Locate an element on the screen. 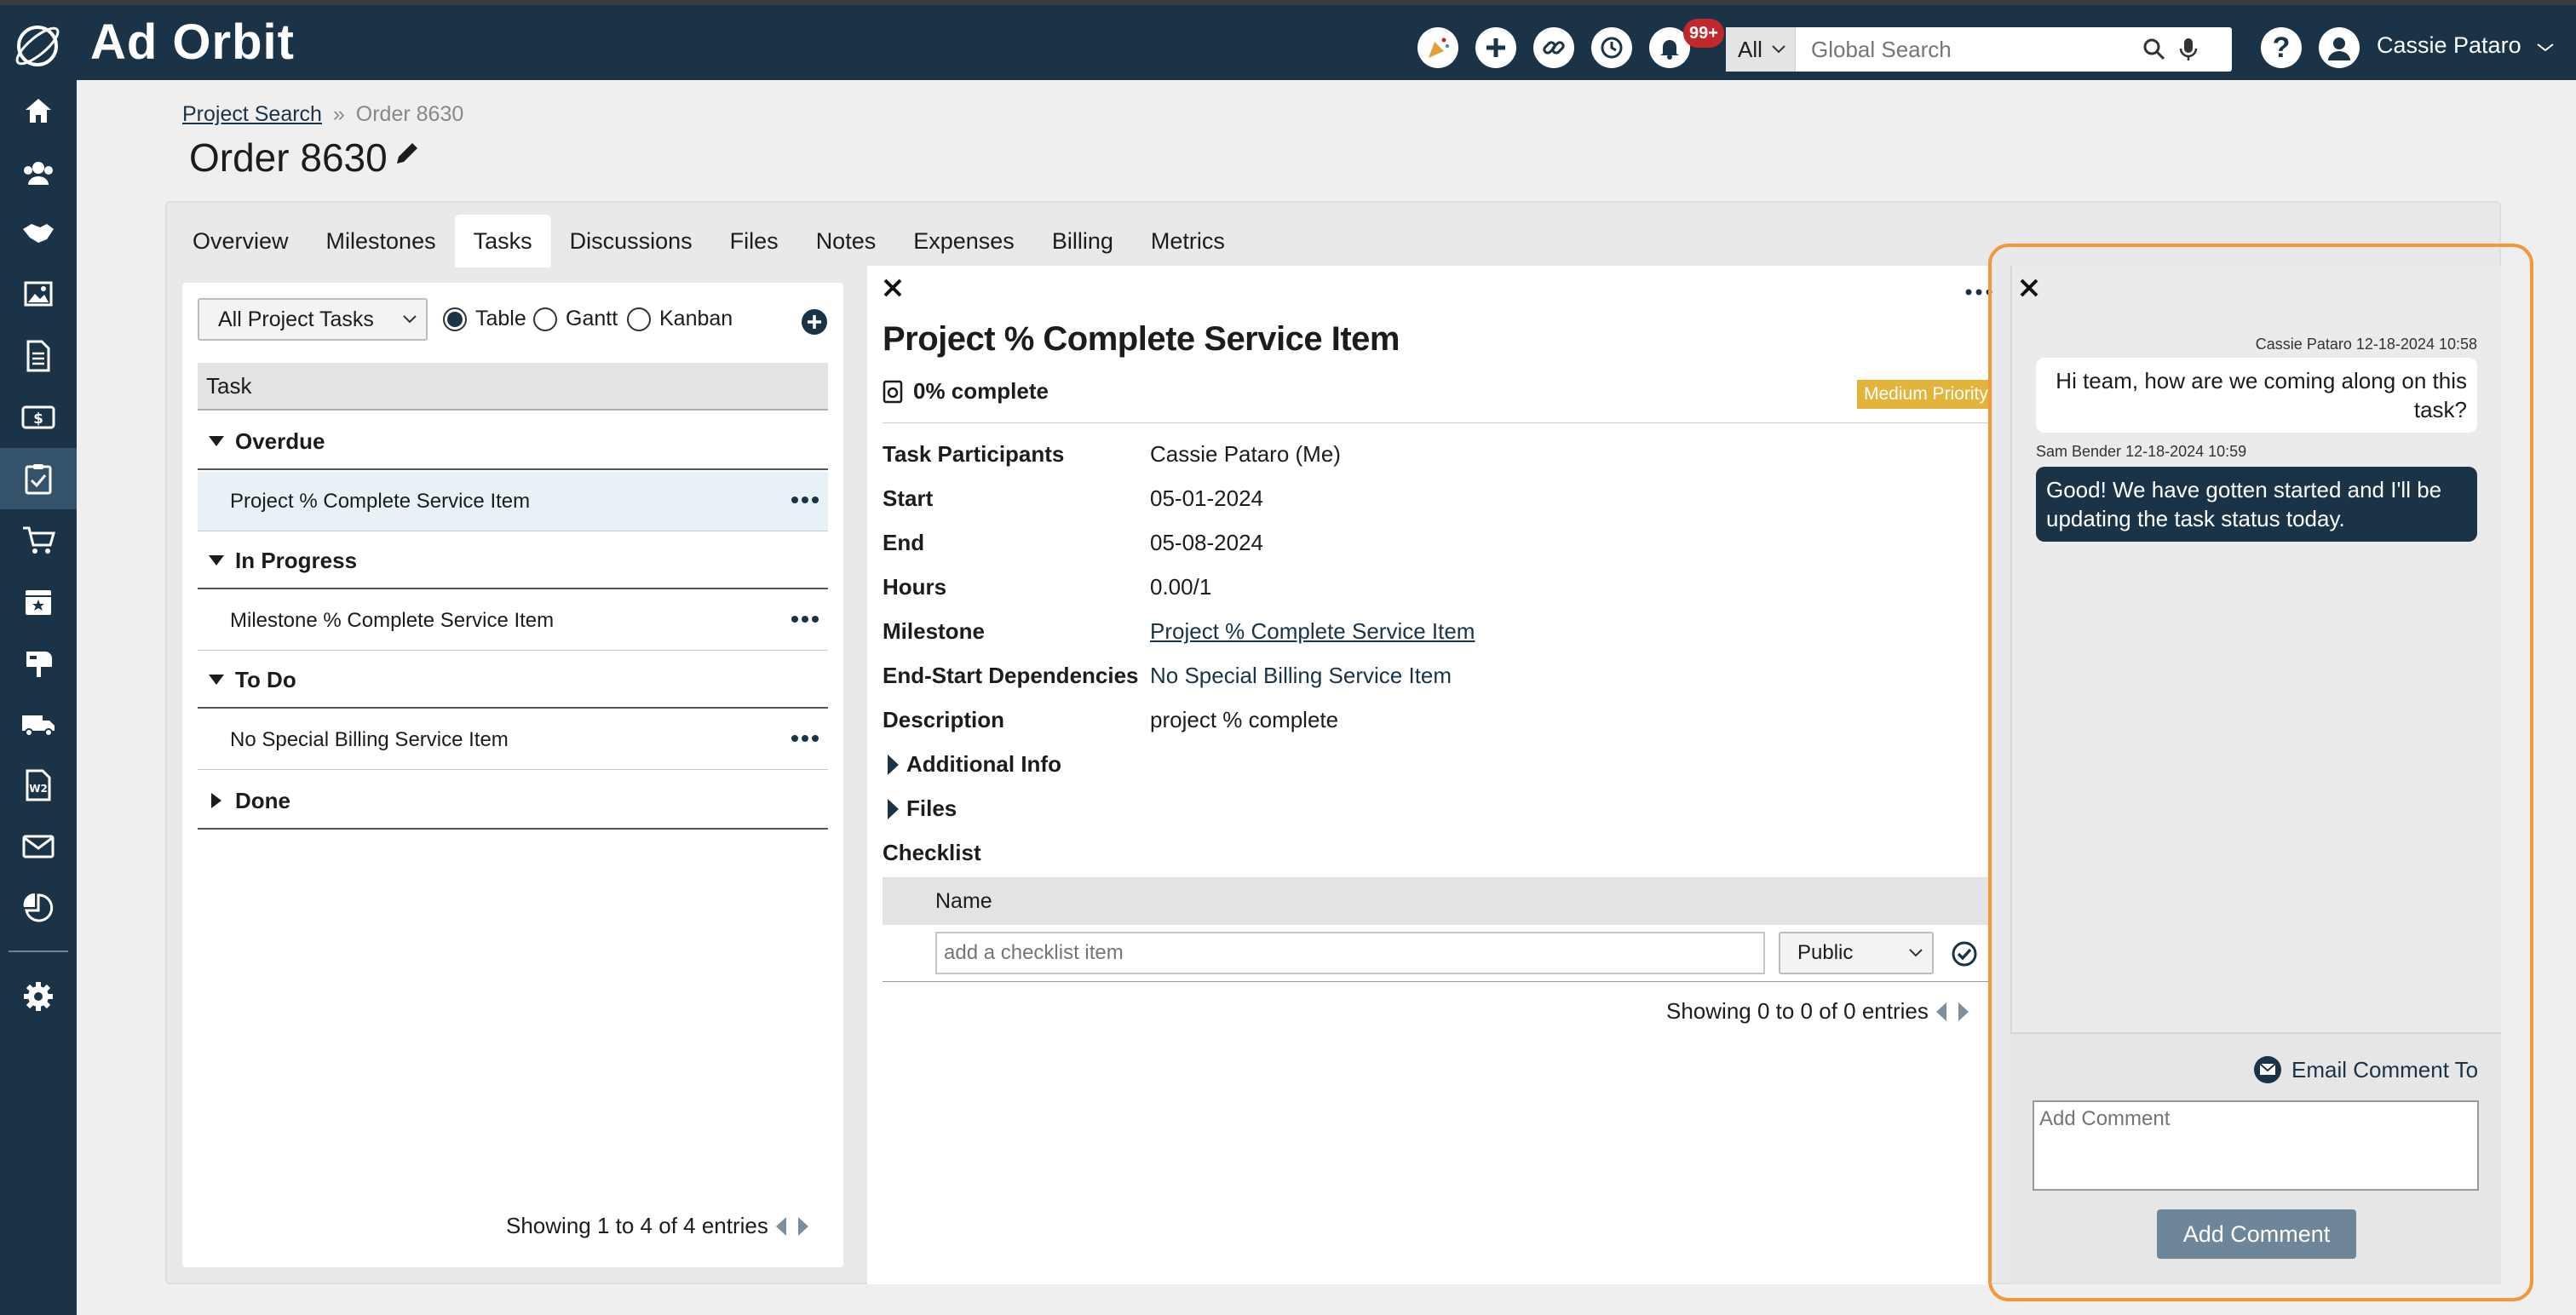 This screenshot has height=1315, width=2576. additional-info-toggle: Additional Info is located at coordinates (973, 764).